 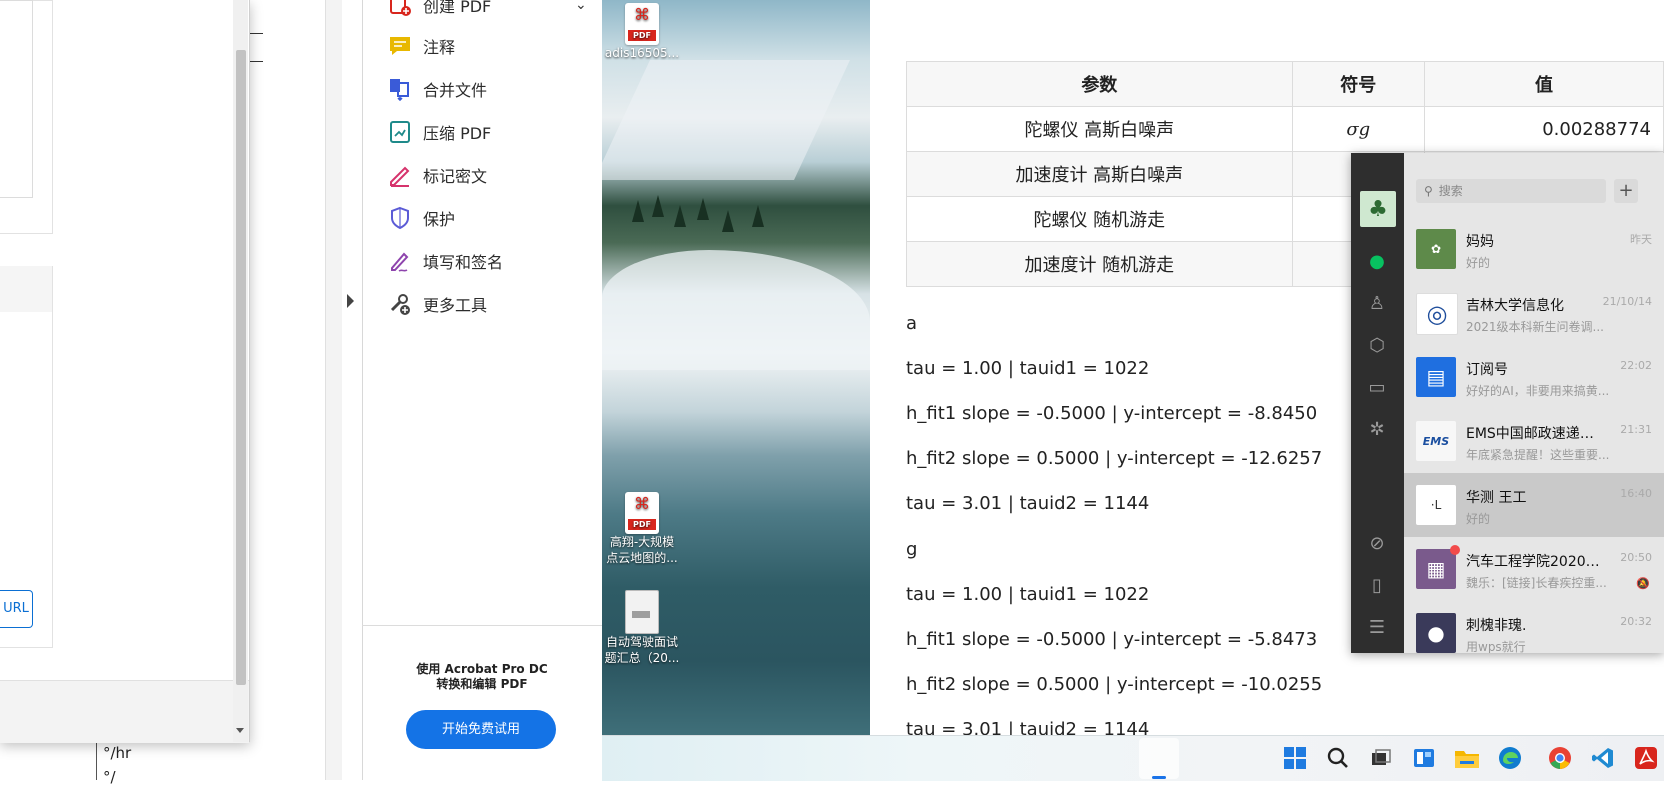 I want to click on dialog-text-area, so click(x=16, y=99).